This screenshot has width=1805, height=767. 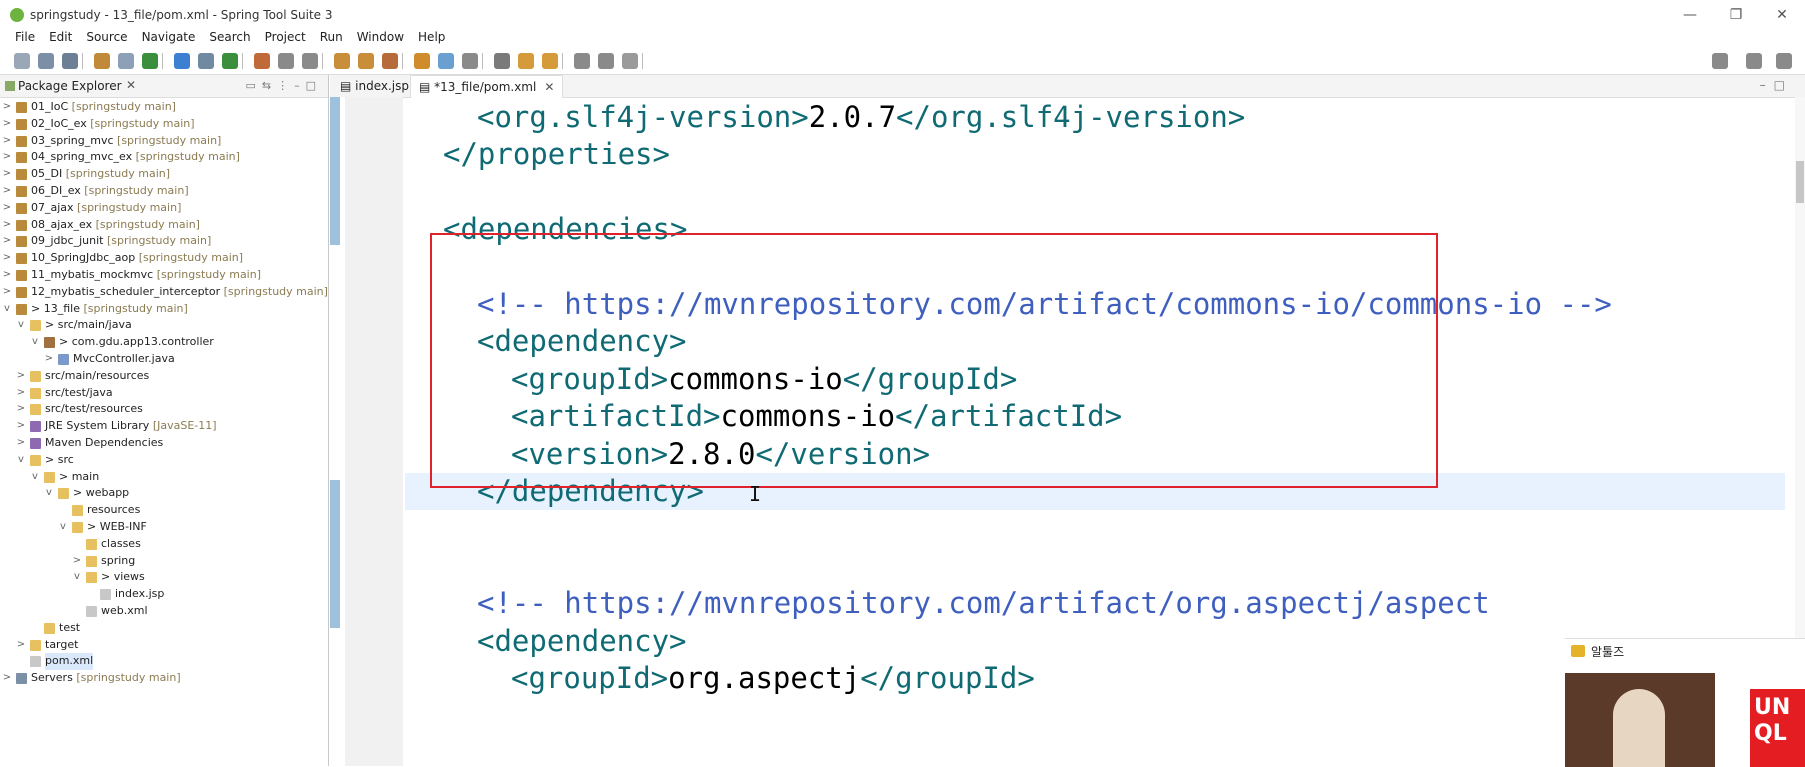 I want to click on tree-item: v > WEB-INF, so click(x=164, y=527).